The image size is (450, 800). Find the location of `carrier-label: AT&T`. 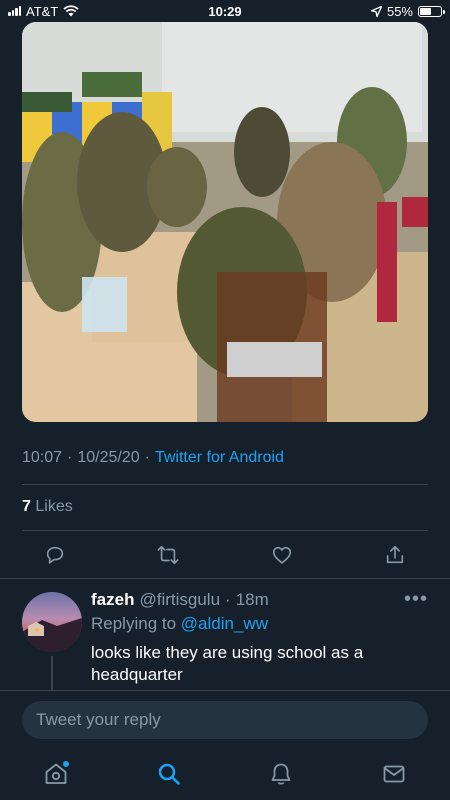

carrier-label: AT&T is located at coordinates (42, 11).